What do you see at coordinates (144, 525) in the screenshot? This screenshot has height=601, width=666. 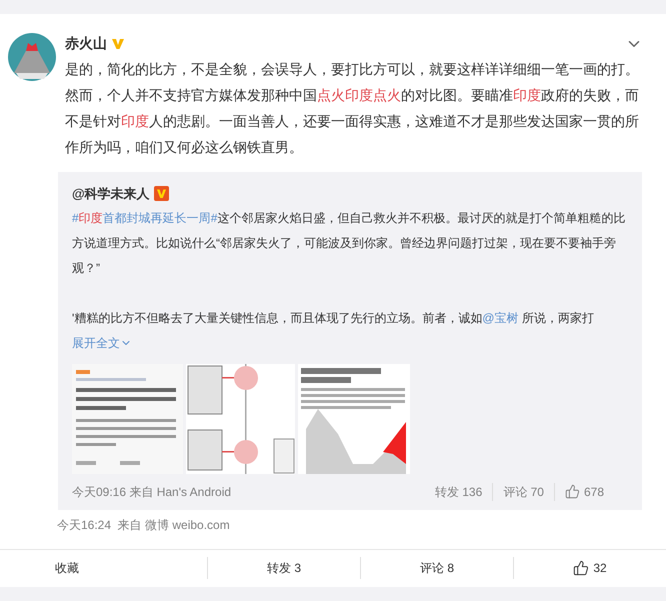 I see `post-time: 今天16:24 来自 微博 weibo.com` at bounding box center [144, 525].